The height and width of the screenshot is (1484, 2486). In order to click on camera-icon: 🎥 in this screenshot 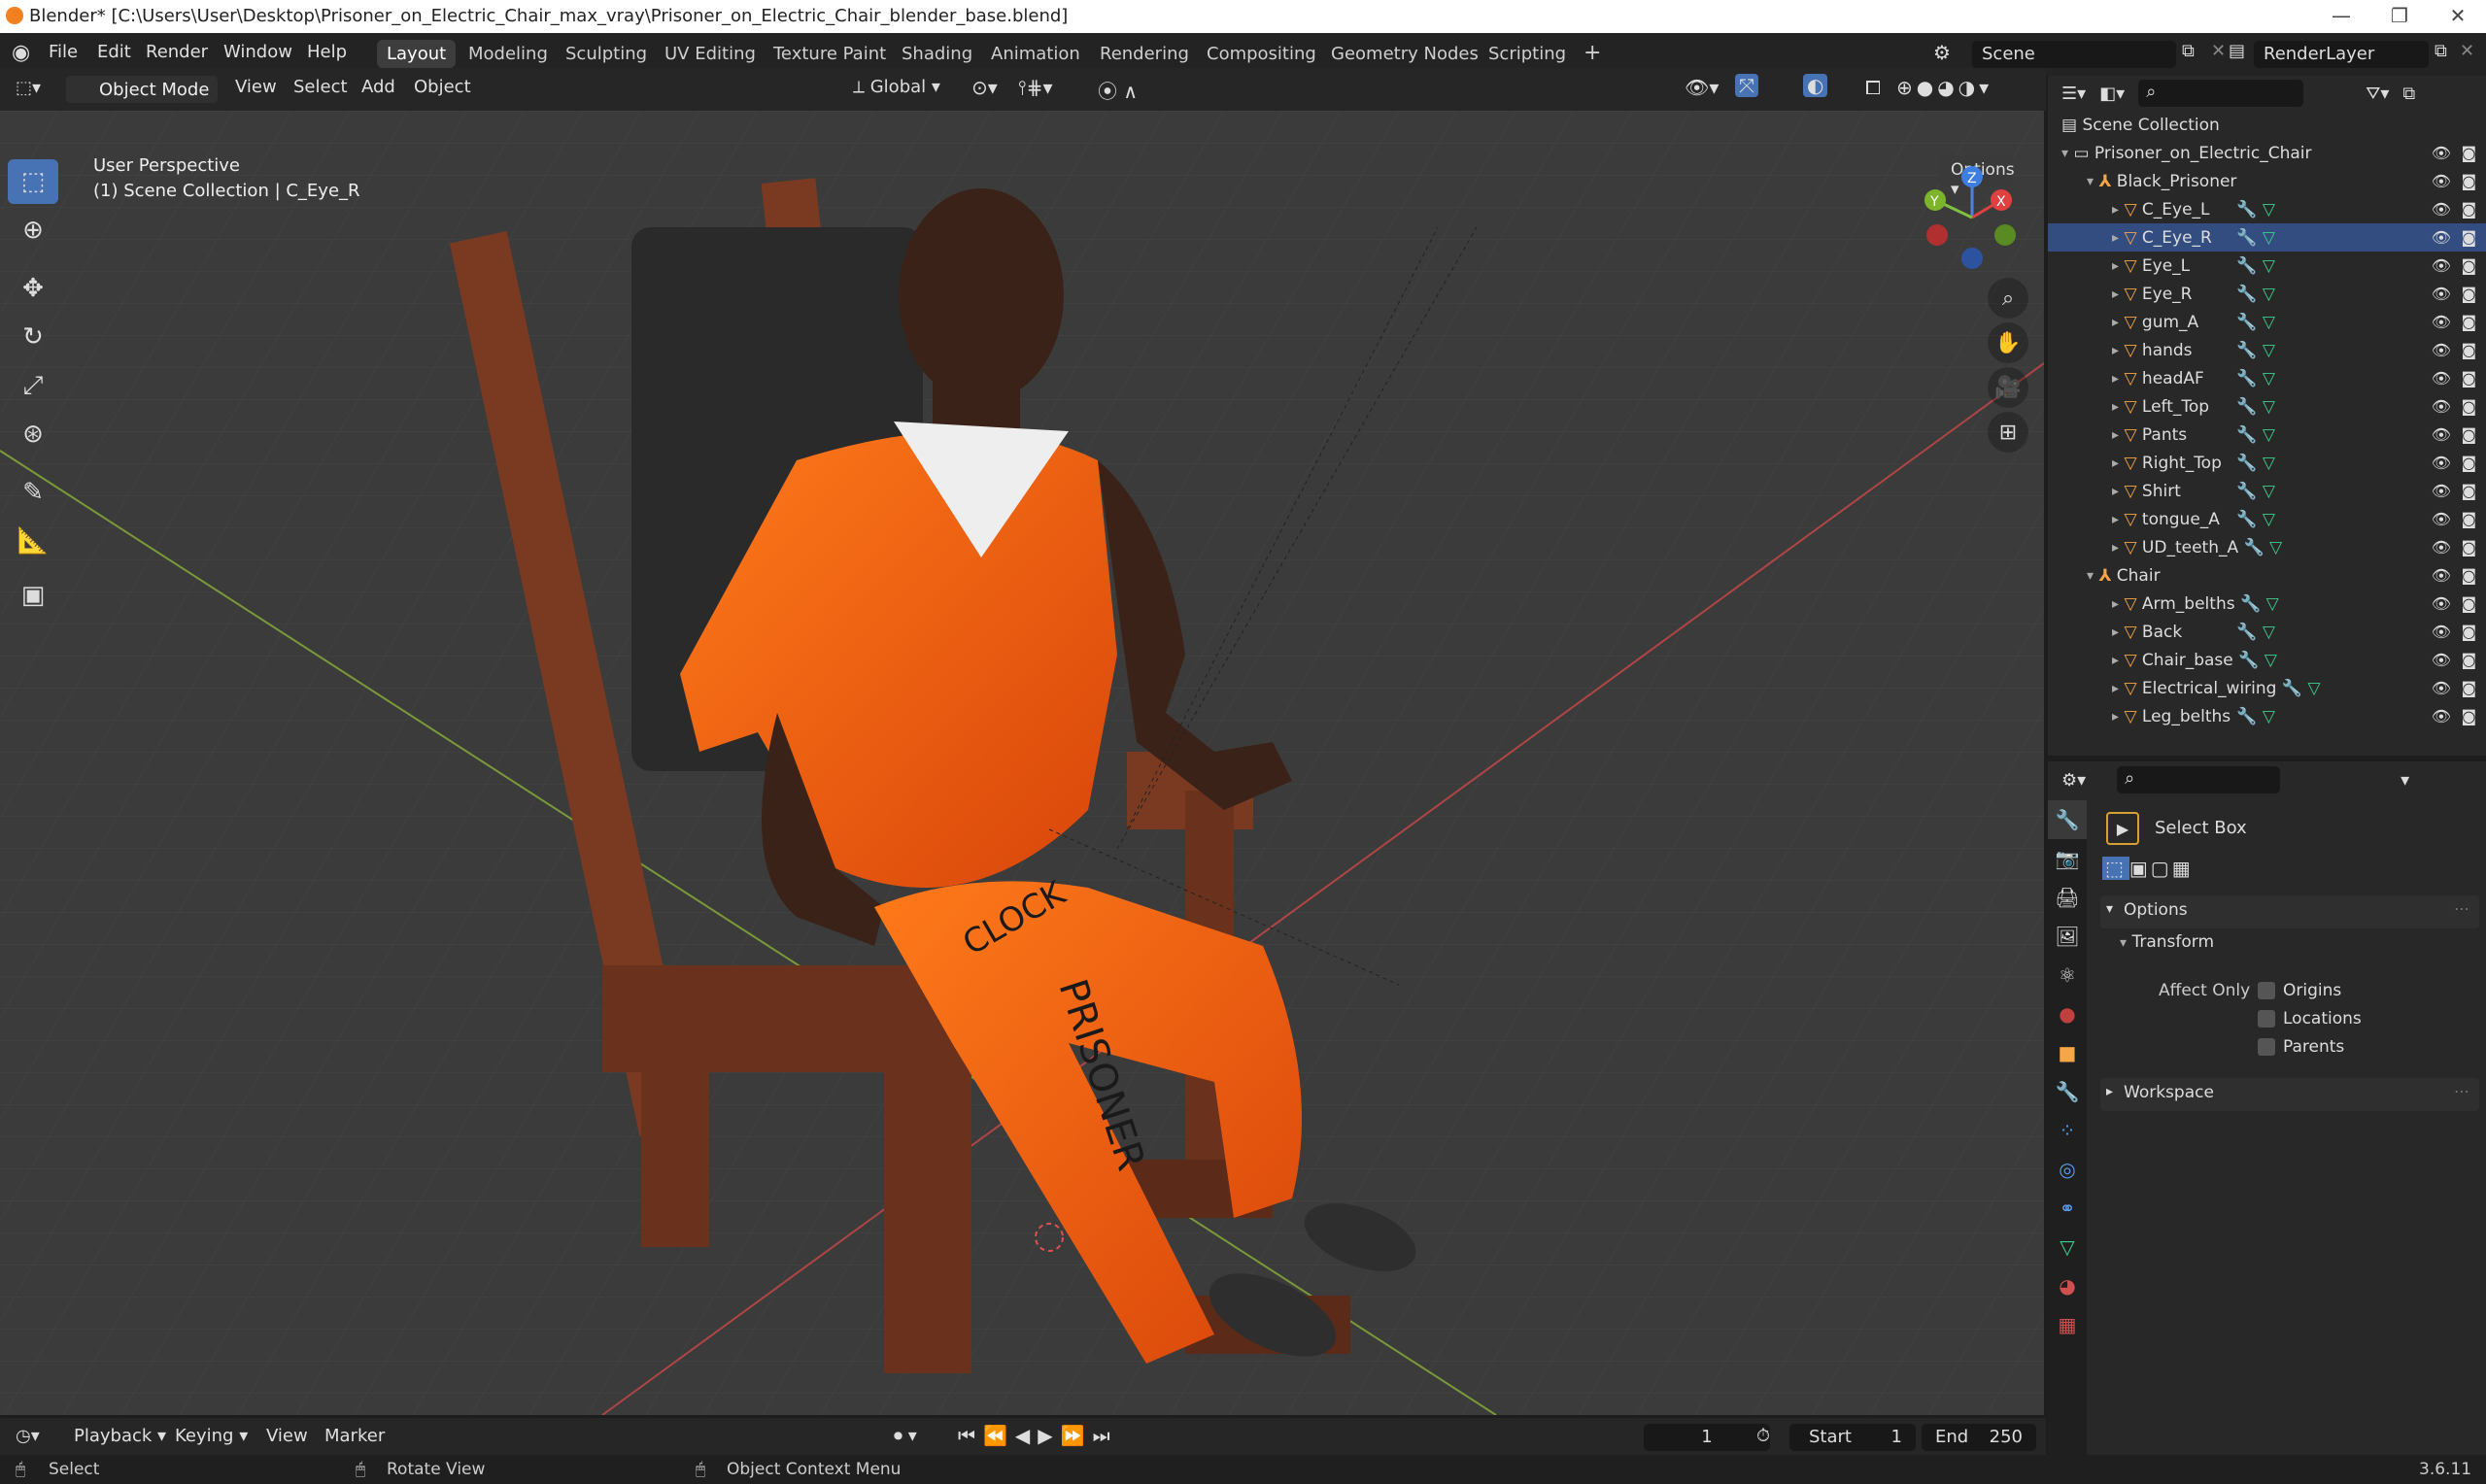, I will do `click(2008, 387)`.